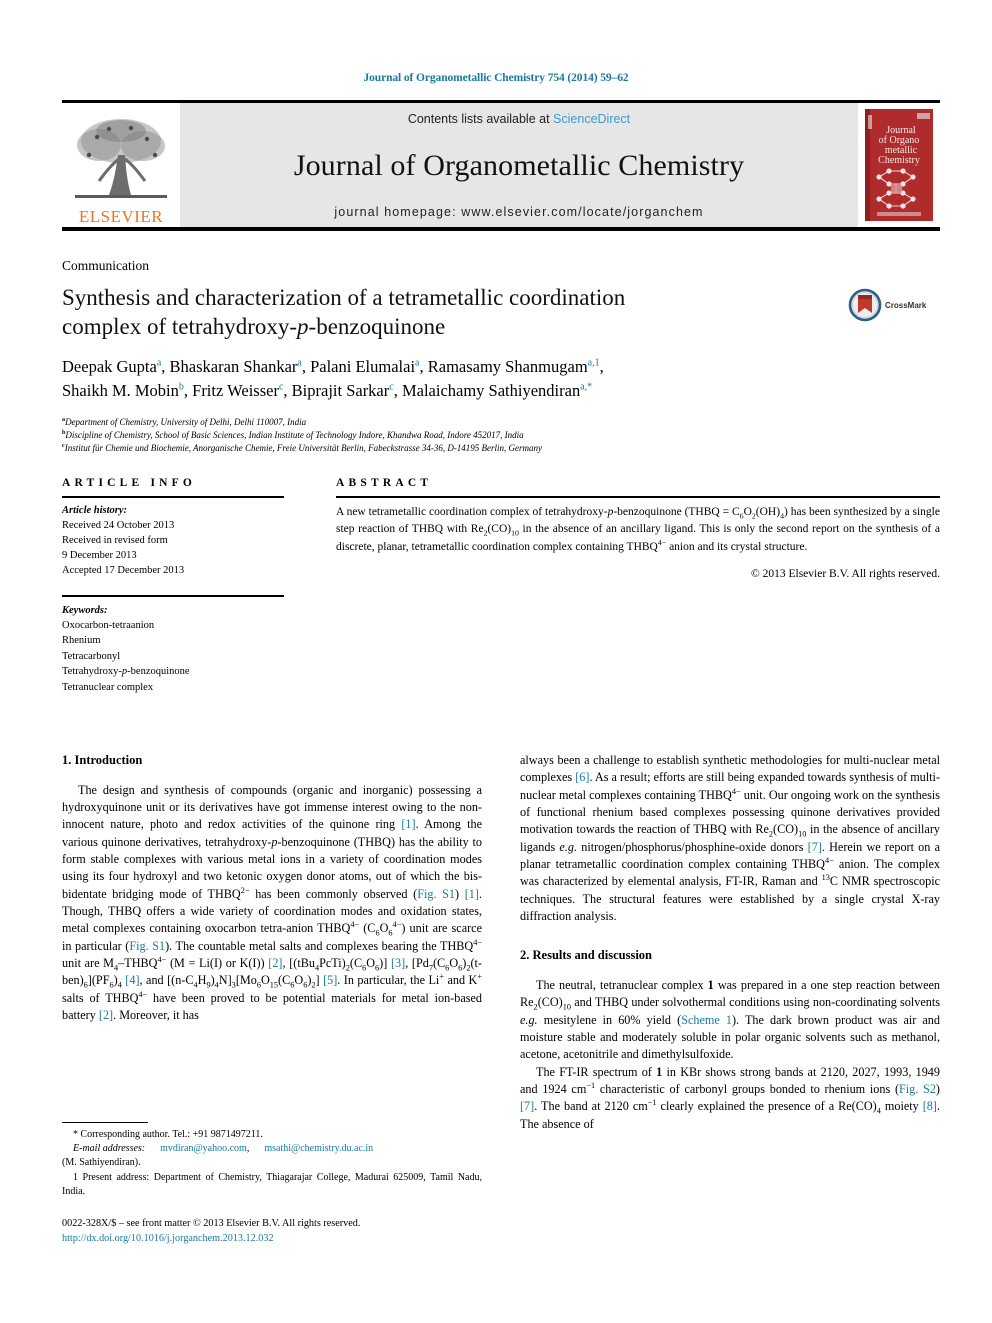 The height and width of the screenshot is (1323, 992). I want to click on email-label: E-mail addresses:, so click(109, 1149).